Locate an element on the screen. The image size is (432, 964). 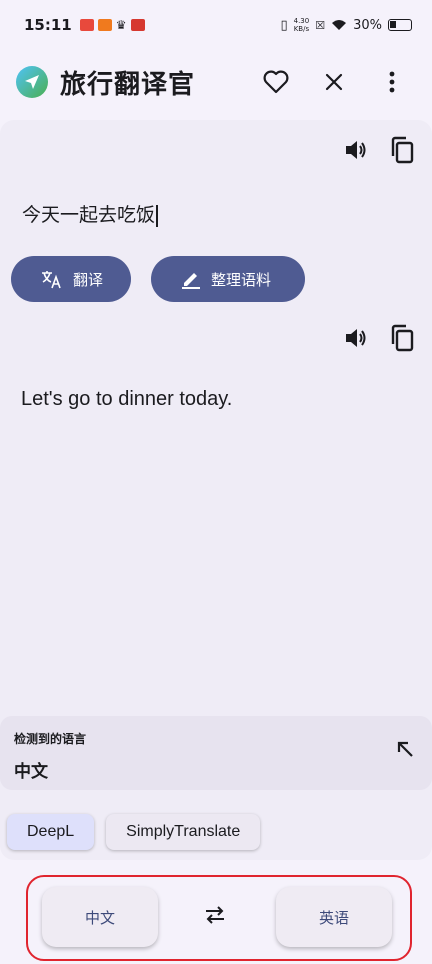
net-speed-unit: KB/s is located at coordinates (301, 29).